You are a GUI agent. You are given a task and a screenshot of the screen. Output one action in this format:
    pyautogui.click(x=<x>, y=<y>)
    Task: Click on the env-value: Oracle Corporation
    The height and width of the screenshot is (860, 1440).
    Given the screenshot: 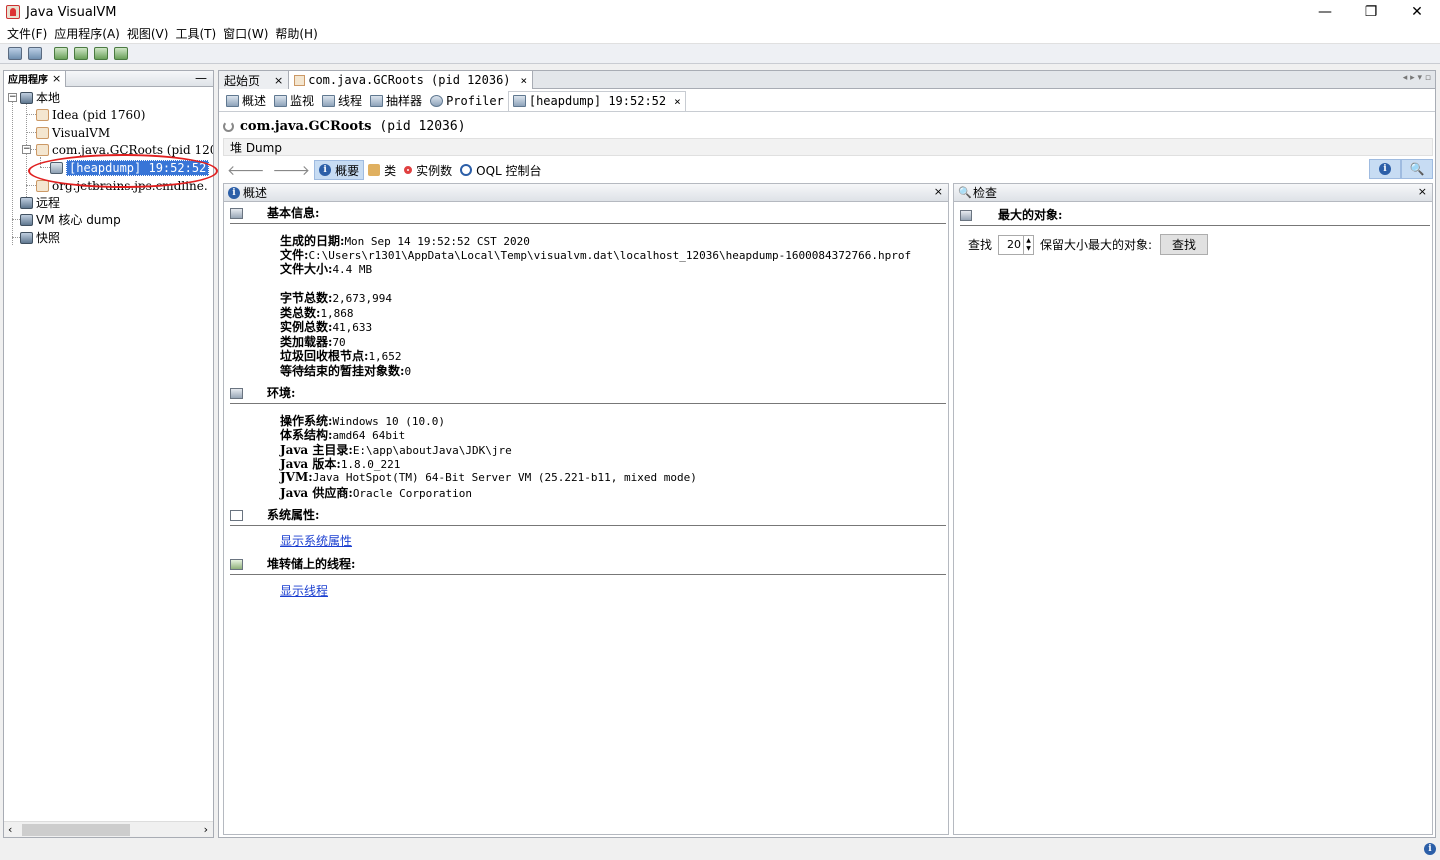 What is the action you would take?
    pyautogui.click(x=412, y=493)
    